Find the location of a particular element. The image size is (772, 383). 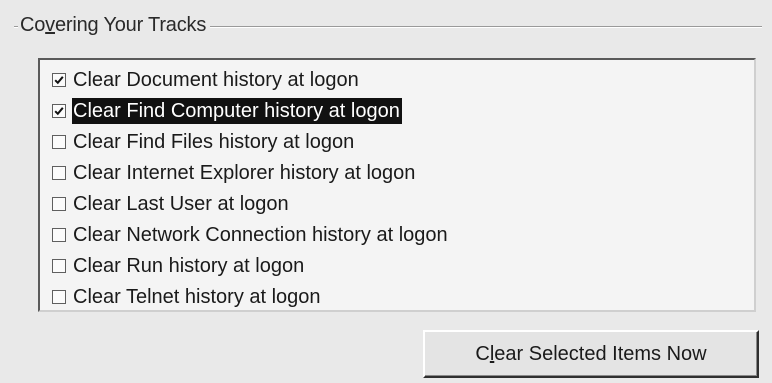

list-item: Clear Telnet history at logon is located at coordinates (397, 296).